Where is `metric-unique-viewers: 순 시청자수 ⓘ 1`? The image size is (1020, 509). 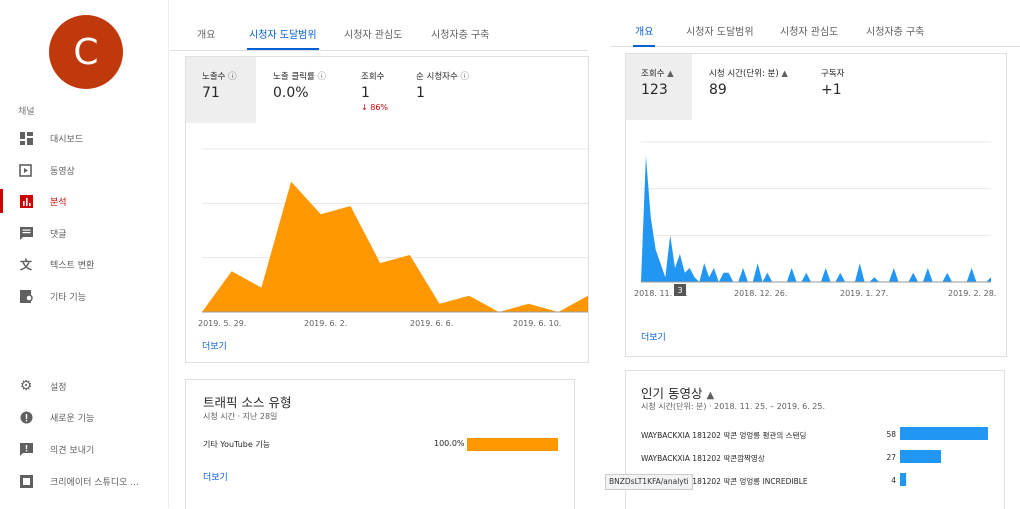
metric-unique-viewers: 순 시청자수 ⓘ 1 is located at coordinates (456, 90).